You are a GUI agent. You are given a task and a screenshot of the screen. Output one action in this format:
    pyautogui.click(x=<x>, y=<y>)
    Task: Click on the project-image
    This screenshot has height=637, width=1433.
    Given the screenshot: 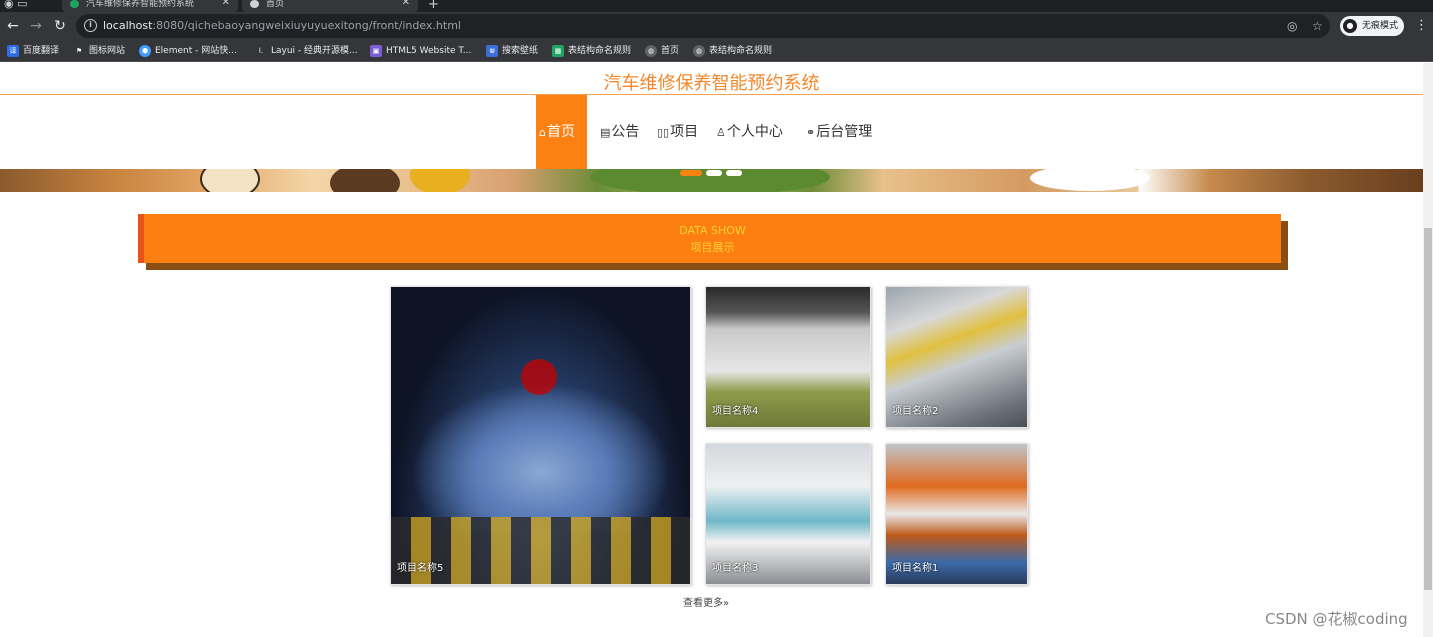 What is the action you would take?
    pyautogui.click(x=540, y=435)
    